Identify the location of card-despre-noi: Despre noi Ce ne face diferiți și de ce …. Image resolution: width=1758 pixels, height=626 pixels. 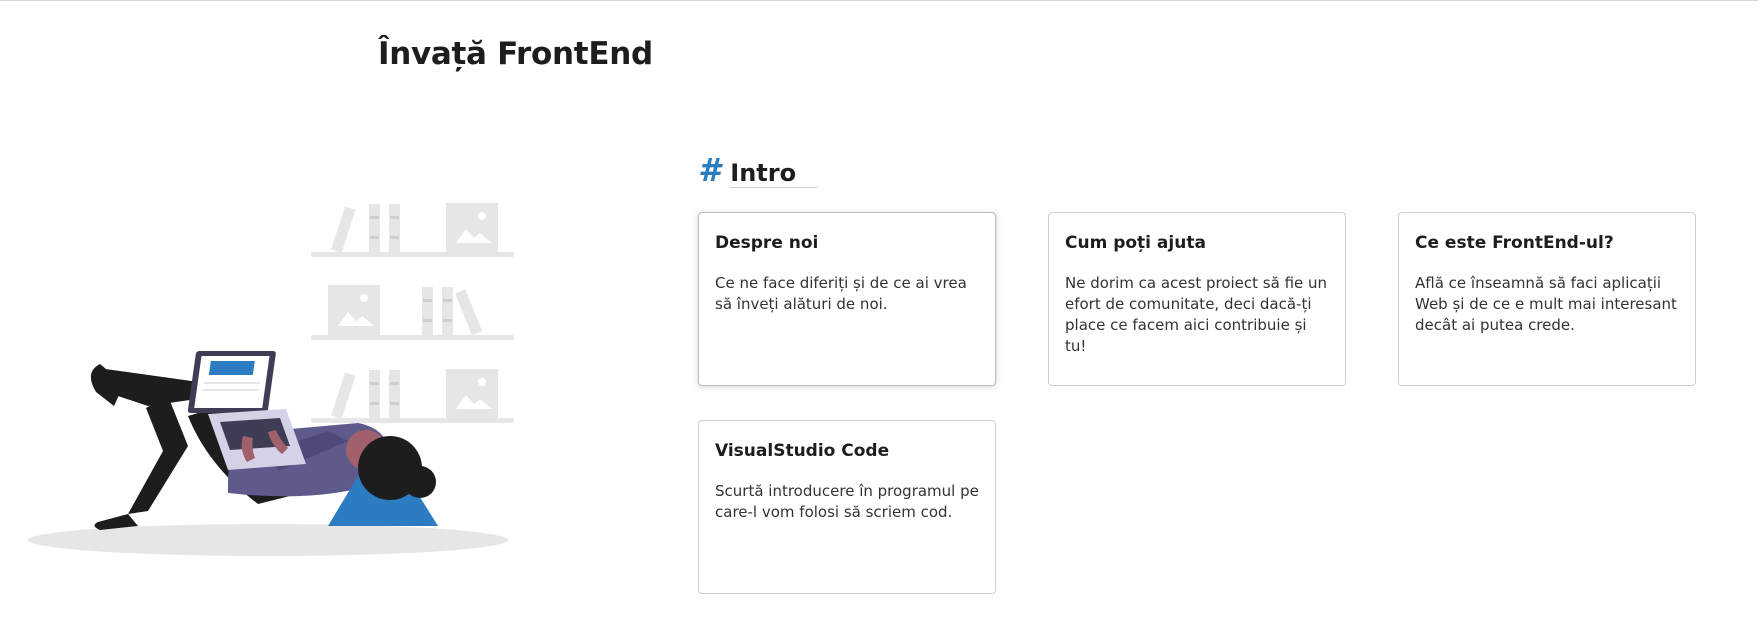
(847, 299).